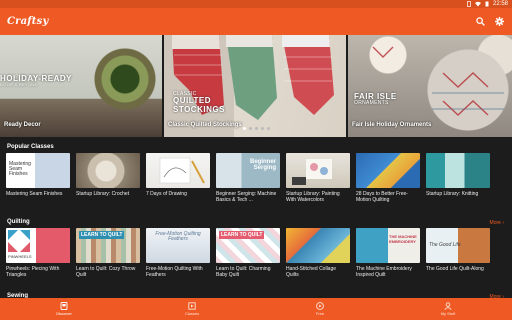  I want to click on status-icons: 22:58, so click(487, 4).